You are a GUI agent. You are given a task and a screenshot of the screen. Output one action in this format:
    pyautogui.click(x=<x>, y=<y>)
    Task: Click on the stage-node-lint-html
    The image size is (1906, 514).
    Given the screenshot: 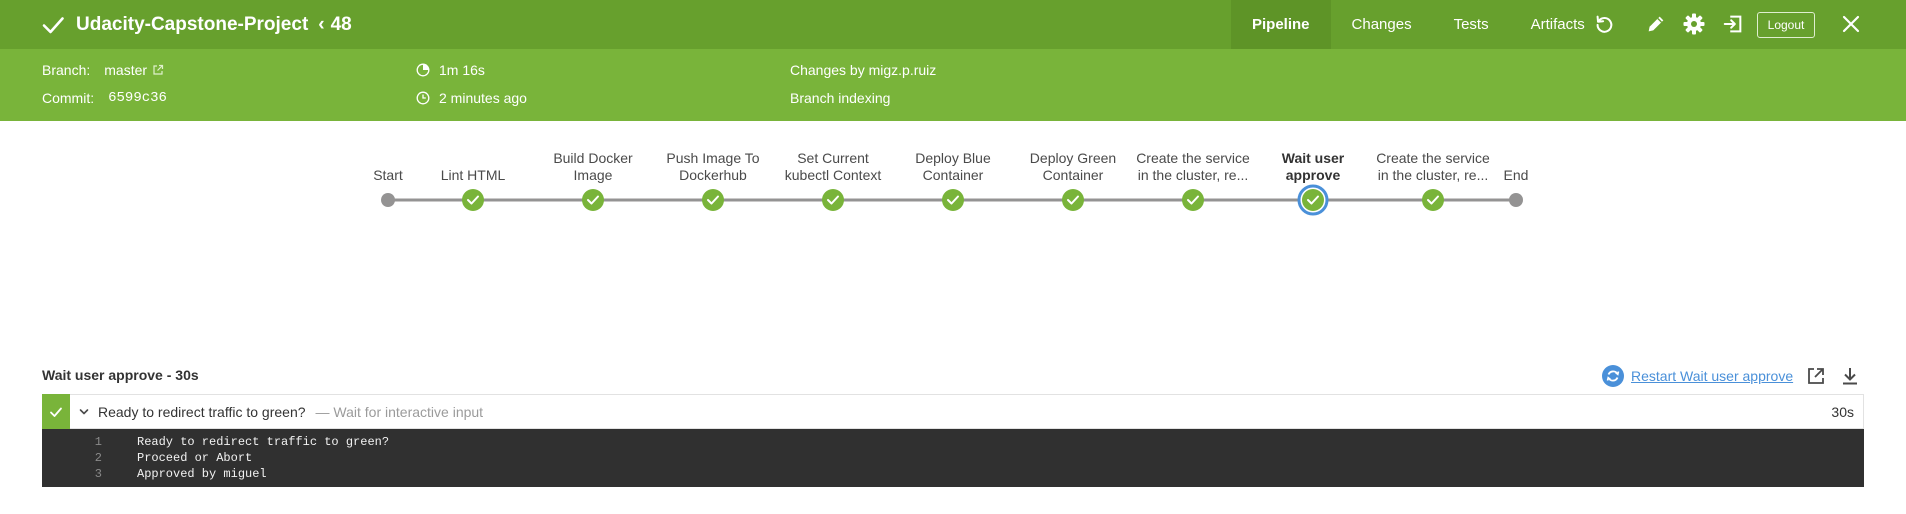 What is the action you would take?
    pyautogui.click(x=473, y=200)
    